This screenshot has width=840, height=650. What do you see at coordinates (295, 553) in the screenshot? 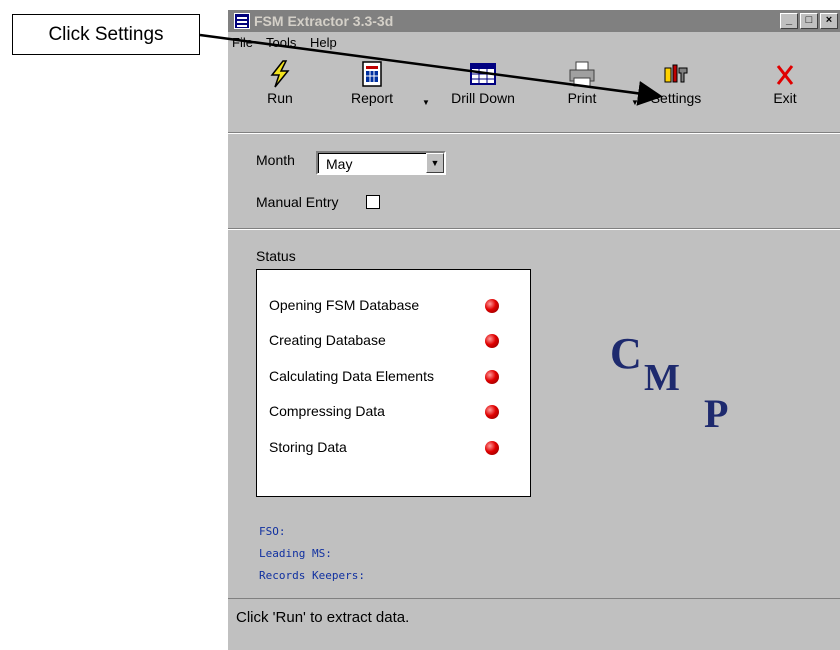
I see `leading-ms-label: Leading MS:` at bounding box center [295, 553].